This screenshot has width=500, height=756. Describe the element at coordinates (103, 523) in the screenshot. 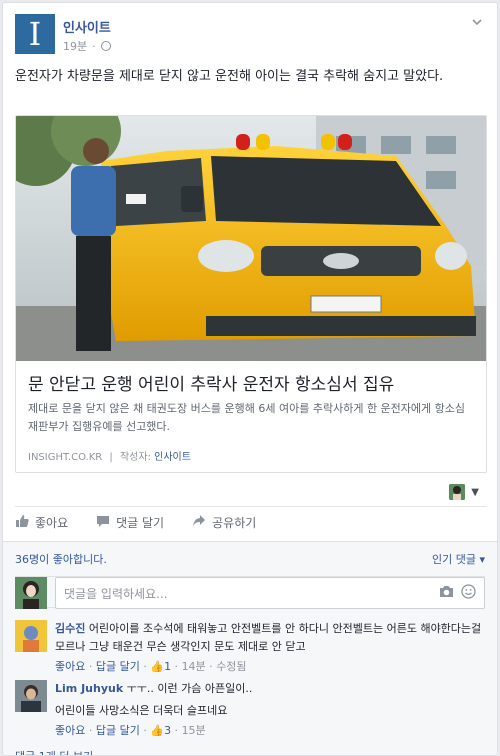

I see `comment-icon` at that location.